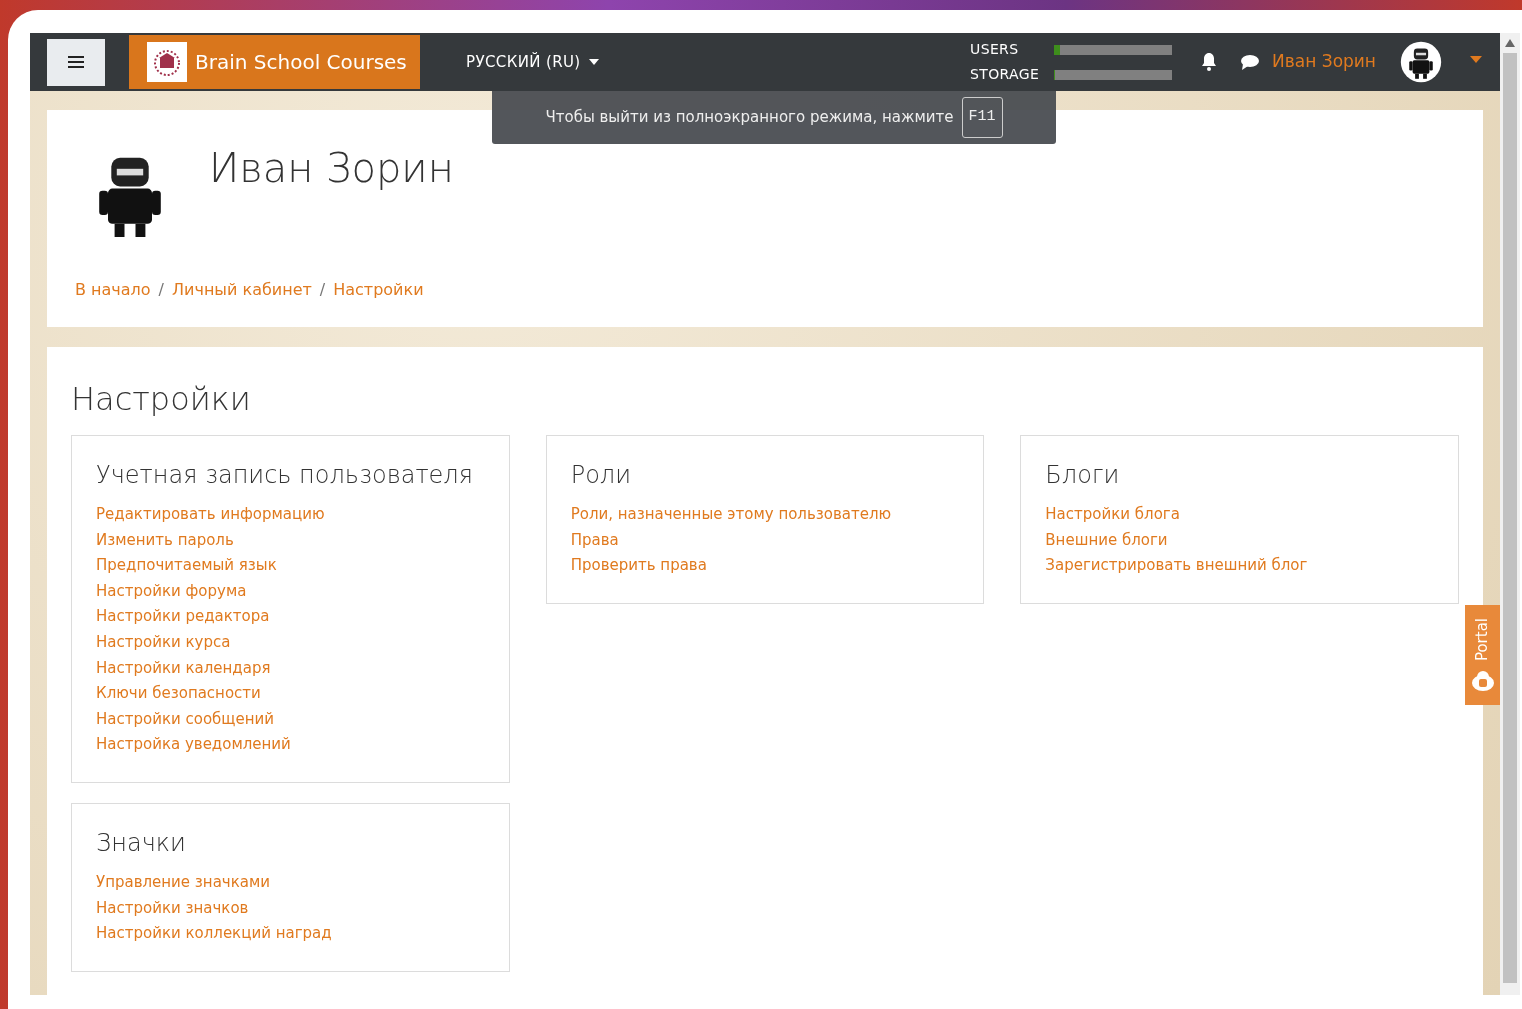  Describe the element at coordinates (1324, 62) in the screenshot. I see `user-name-link: Иван Зорин` at that location.